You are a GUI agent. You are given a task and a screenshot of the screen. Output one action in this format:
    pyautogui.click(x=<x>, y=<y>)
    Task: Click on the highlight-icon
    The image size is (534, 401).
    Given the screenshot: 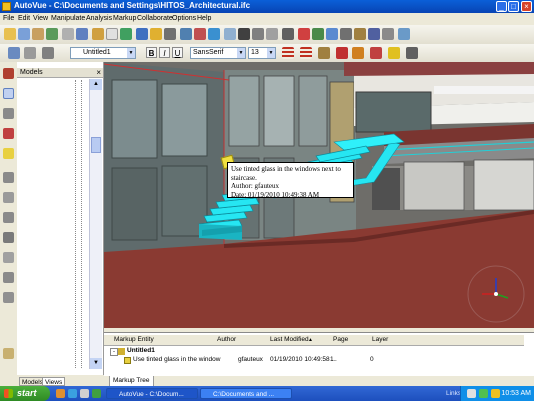 What is the action you would take?
    pyautogui.click(x=358, y=53)
    